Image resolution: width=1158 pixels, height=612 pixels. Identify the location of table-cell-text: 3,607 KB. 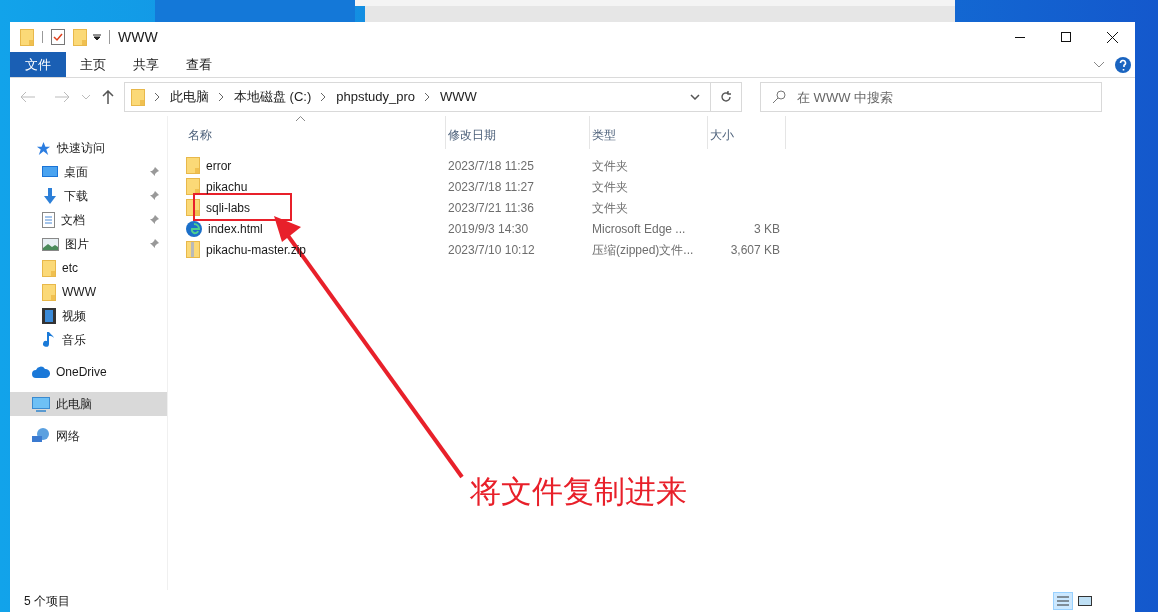
(755, 250).